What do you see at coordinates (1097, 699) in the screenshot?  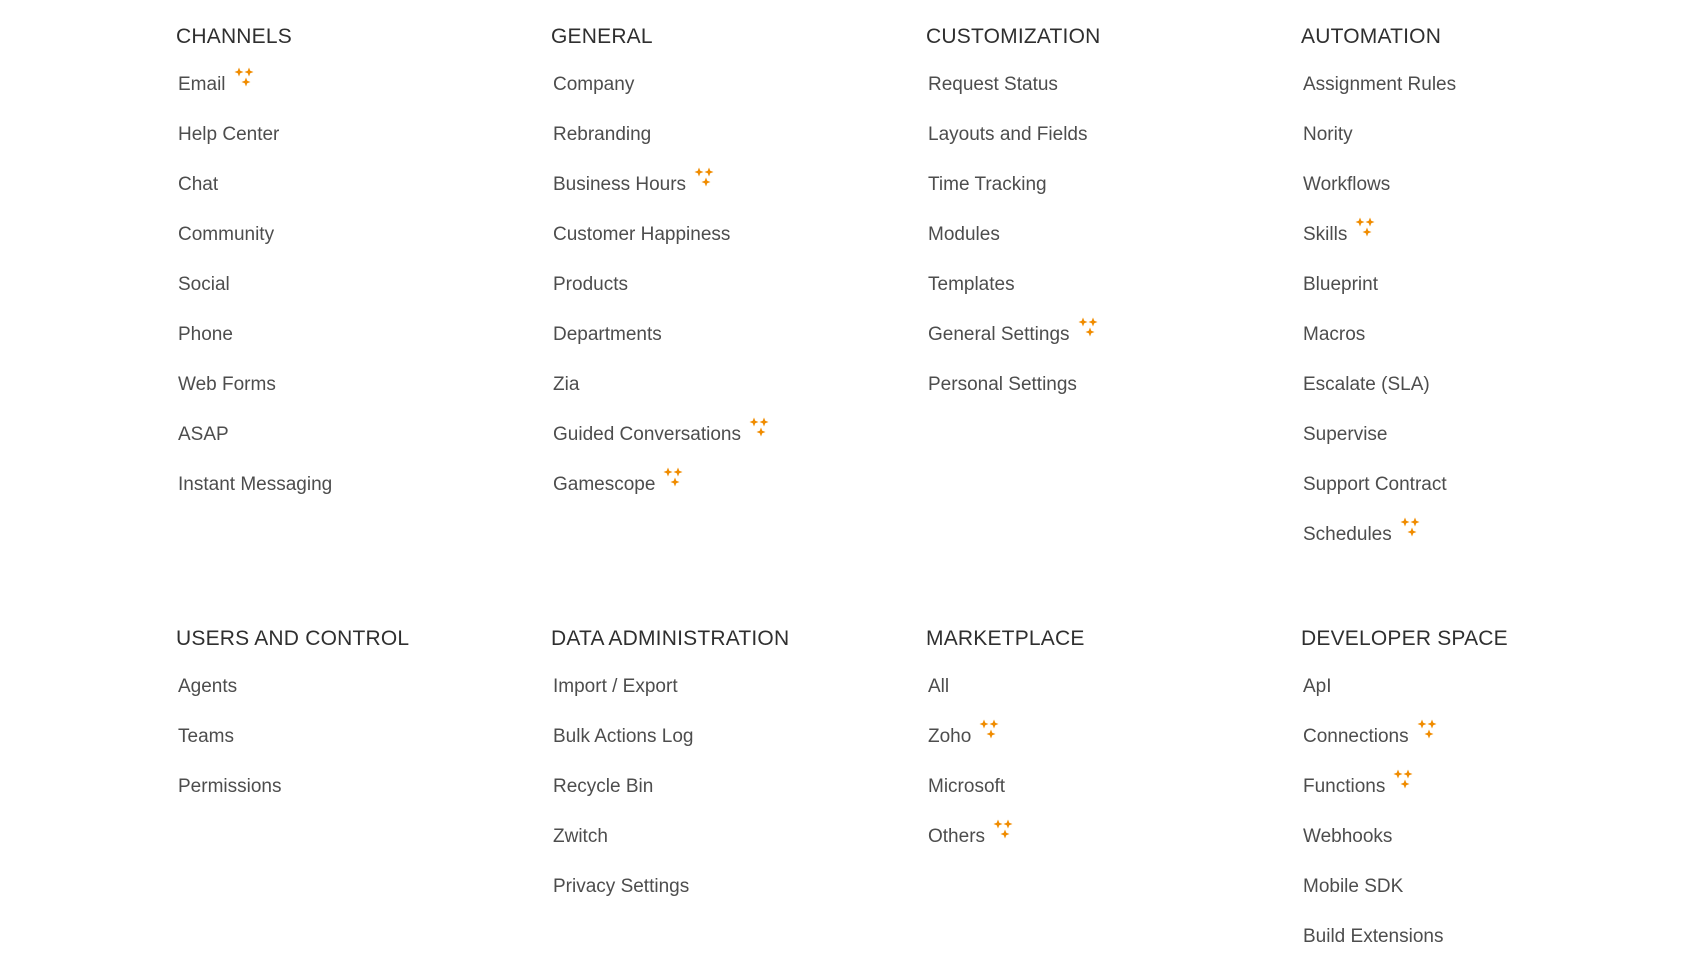 I see `settings-link-all: All` at bounding box center [1097, 699].